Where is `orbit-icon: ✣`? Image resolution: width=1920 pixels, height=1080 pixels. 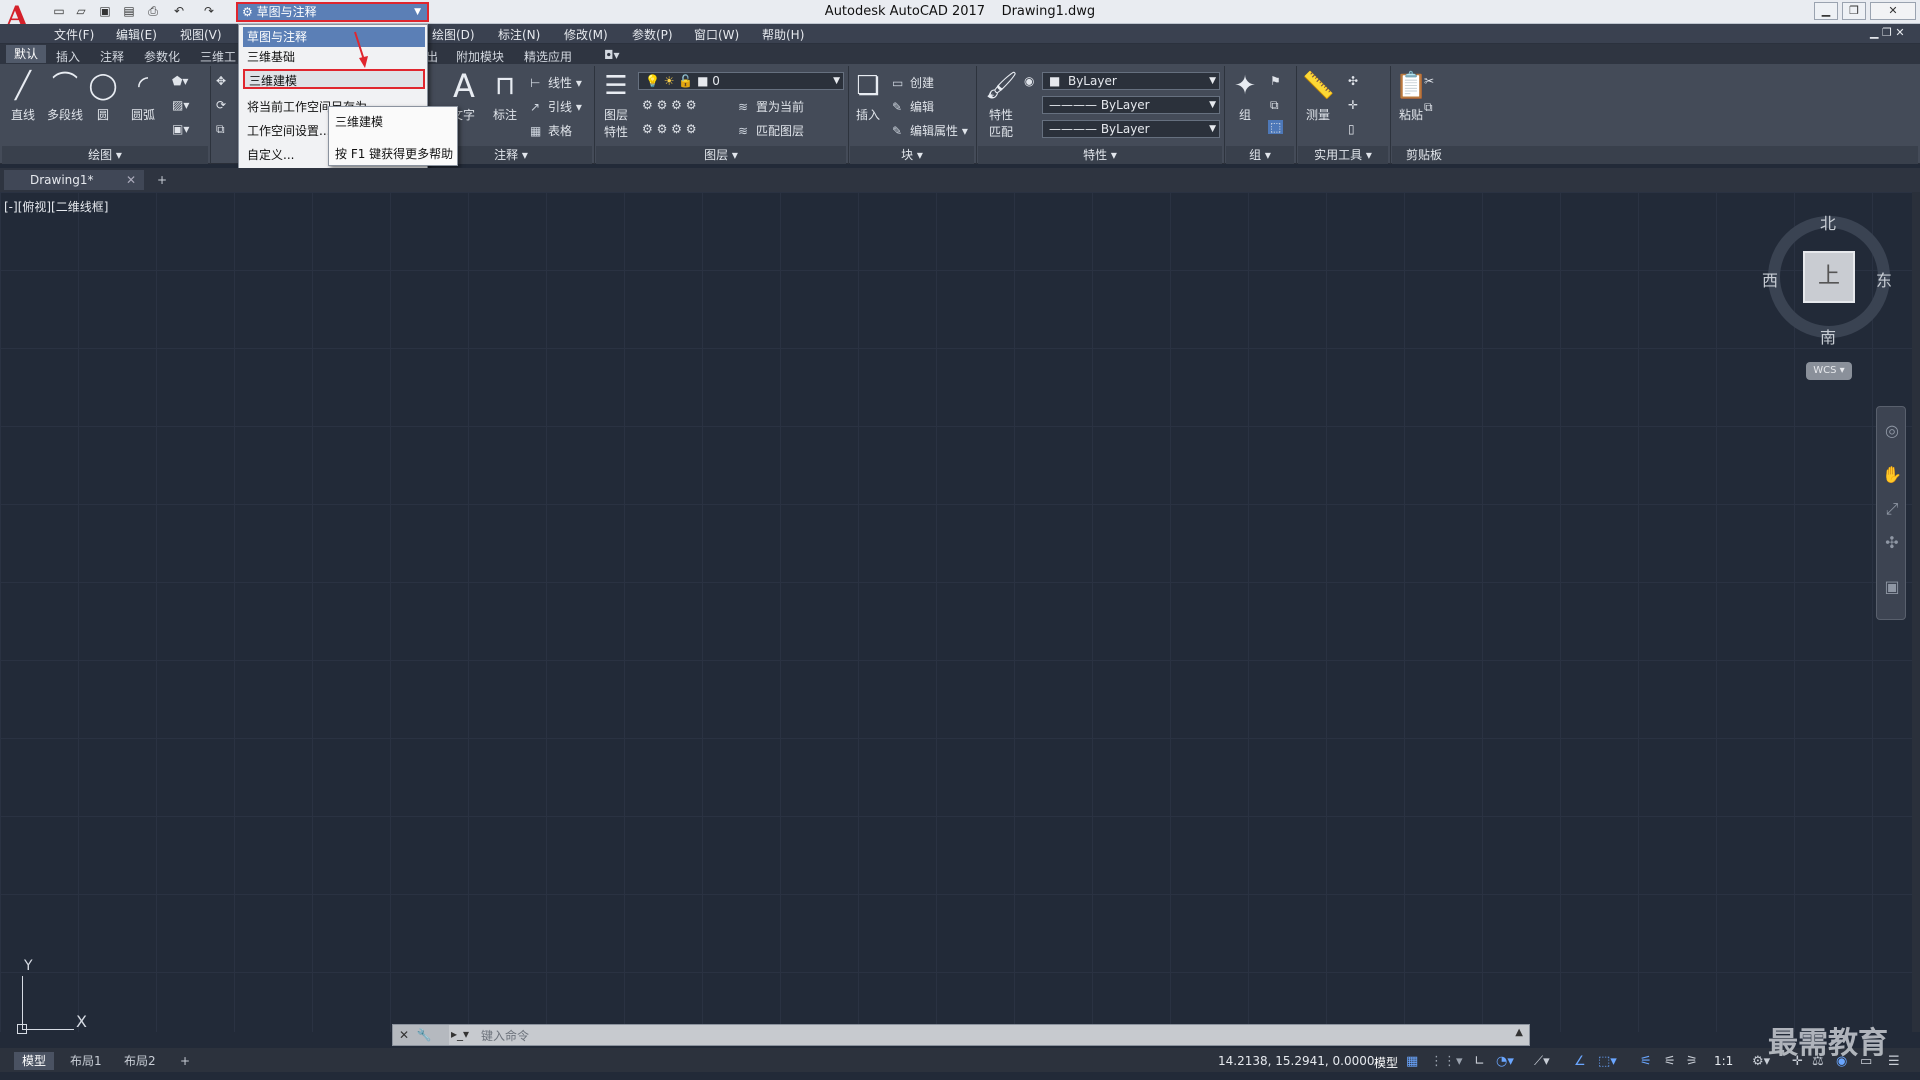
orbit-icon: ✣ is located at coordinates (1892, 542).